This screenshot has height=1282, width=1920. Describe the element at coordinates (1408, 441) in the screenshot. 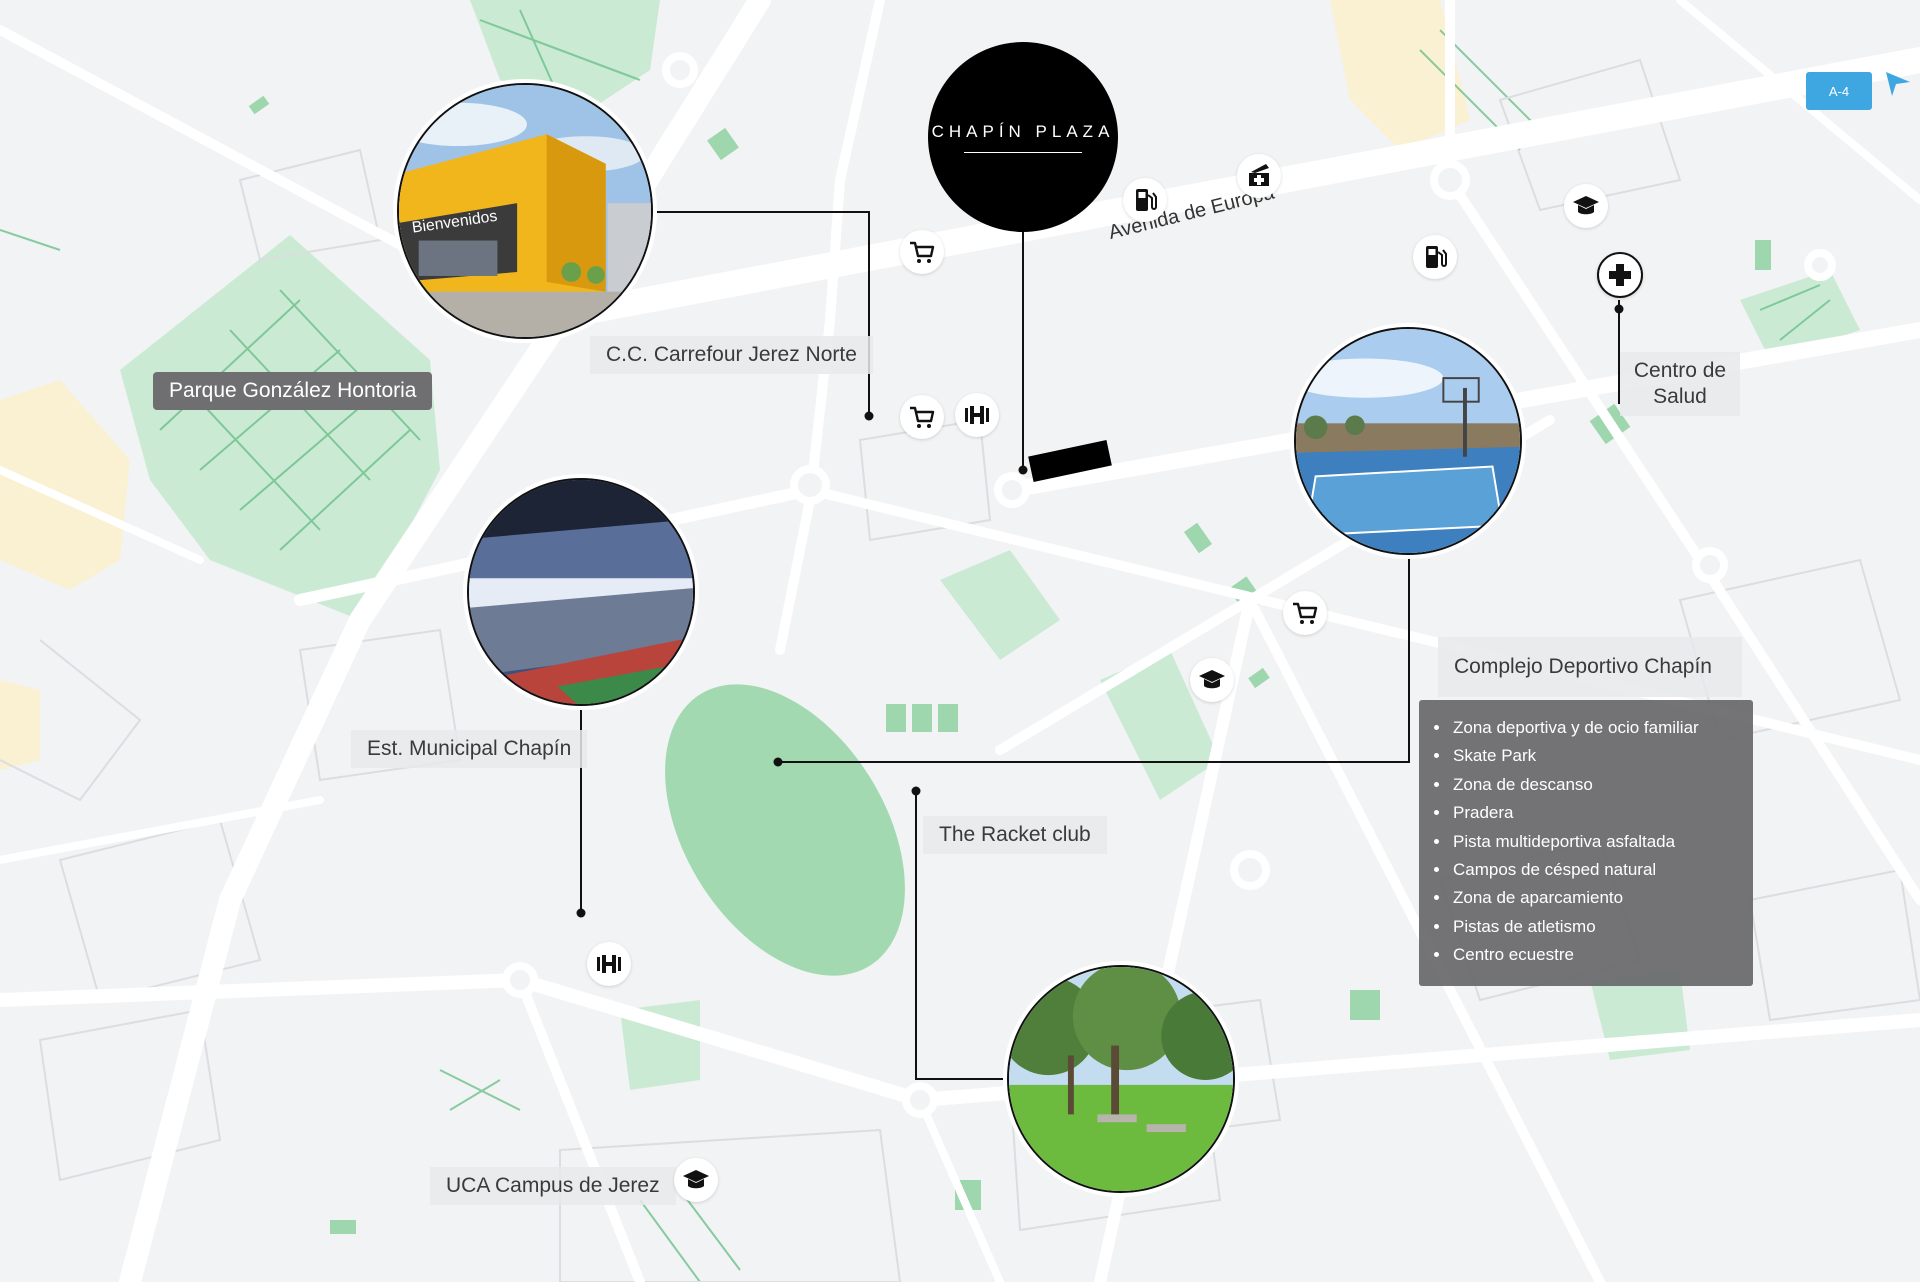

I see `photo-complejo` at that location.